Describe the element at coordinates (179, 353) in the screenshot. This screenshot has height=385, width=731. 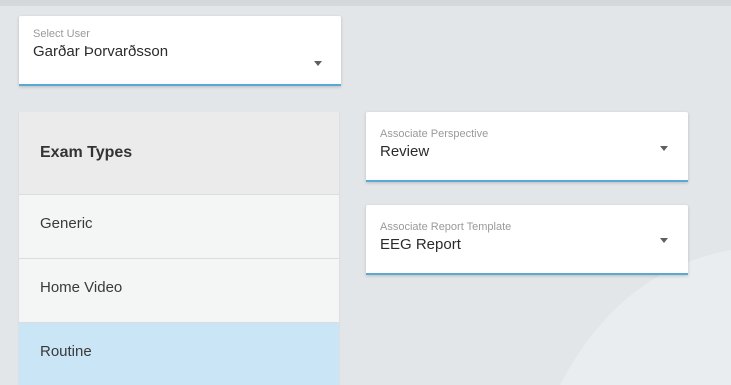
I see `exam-type-item-routine: Routine` at that location.